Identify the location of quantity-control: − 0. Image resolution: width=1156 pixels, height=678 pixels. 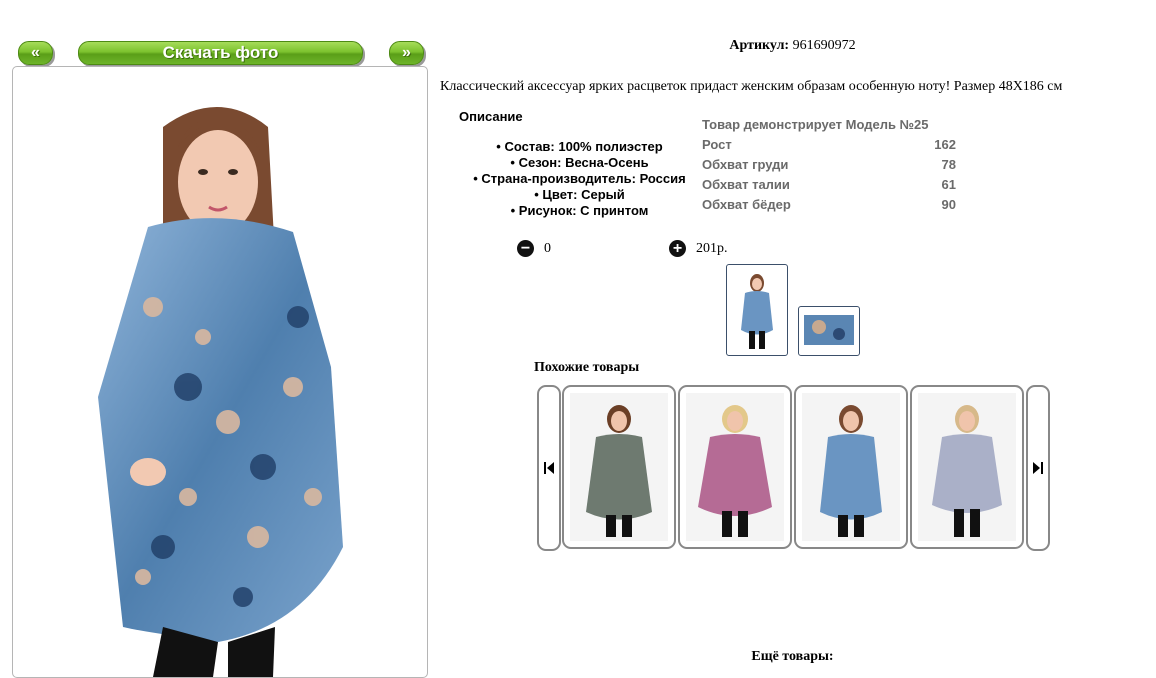
(534, 248).